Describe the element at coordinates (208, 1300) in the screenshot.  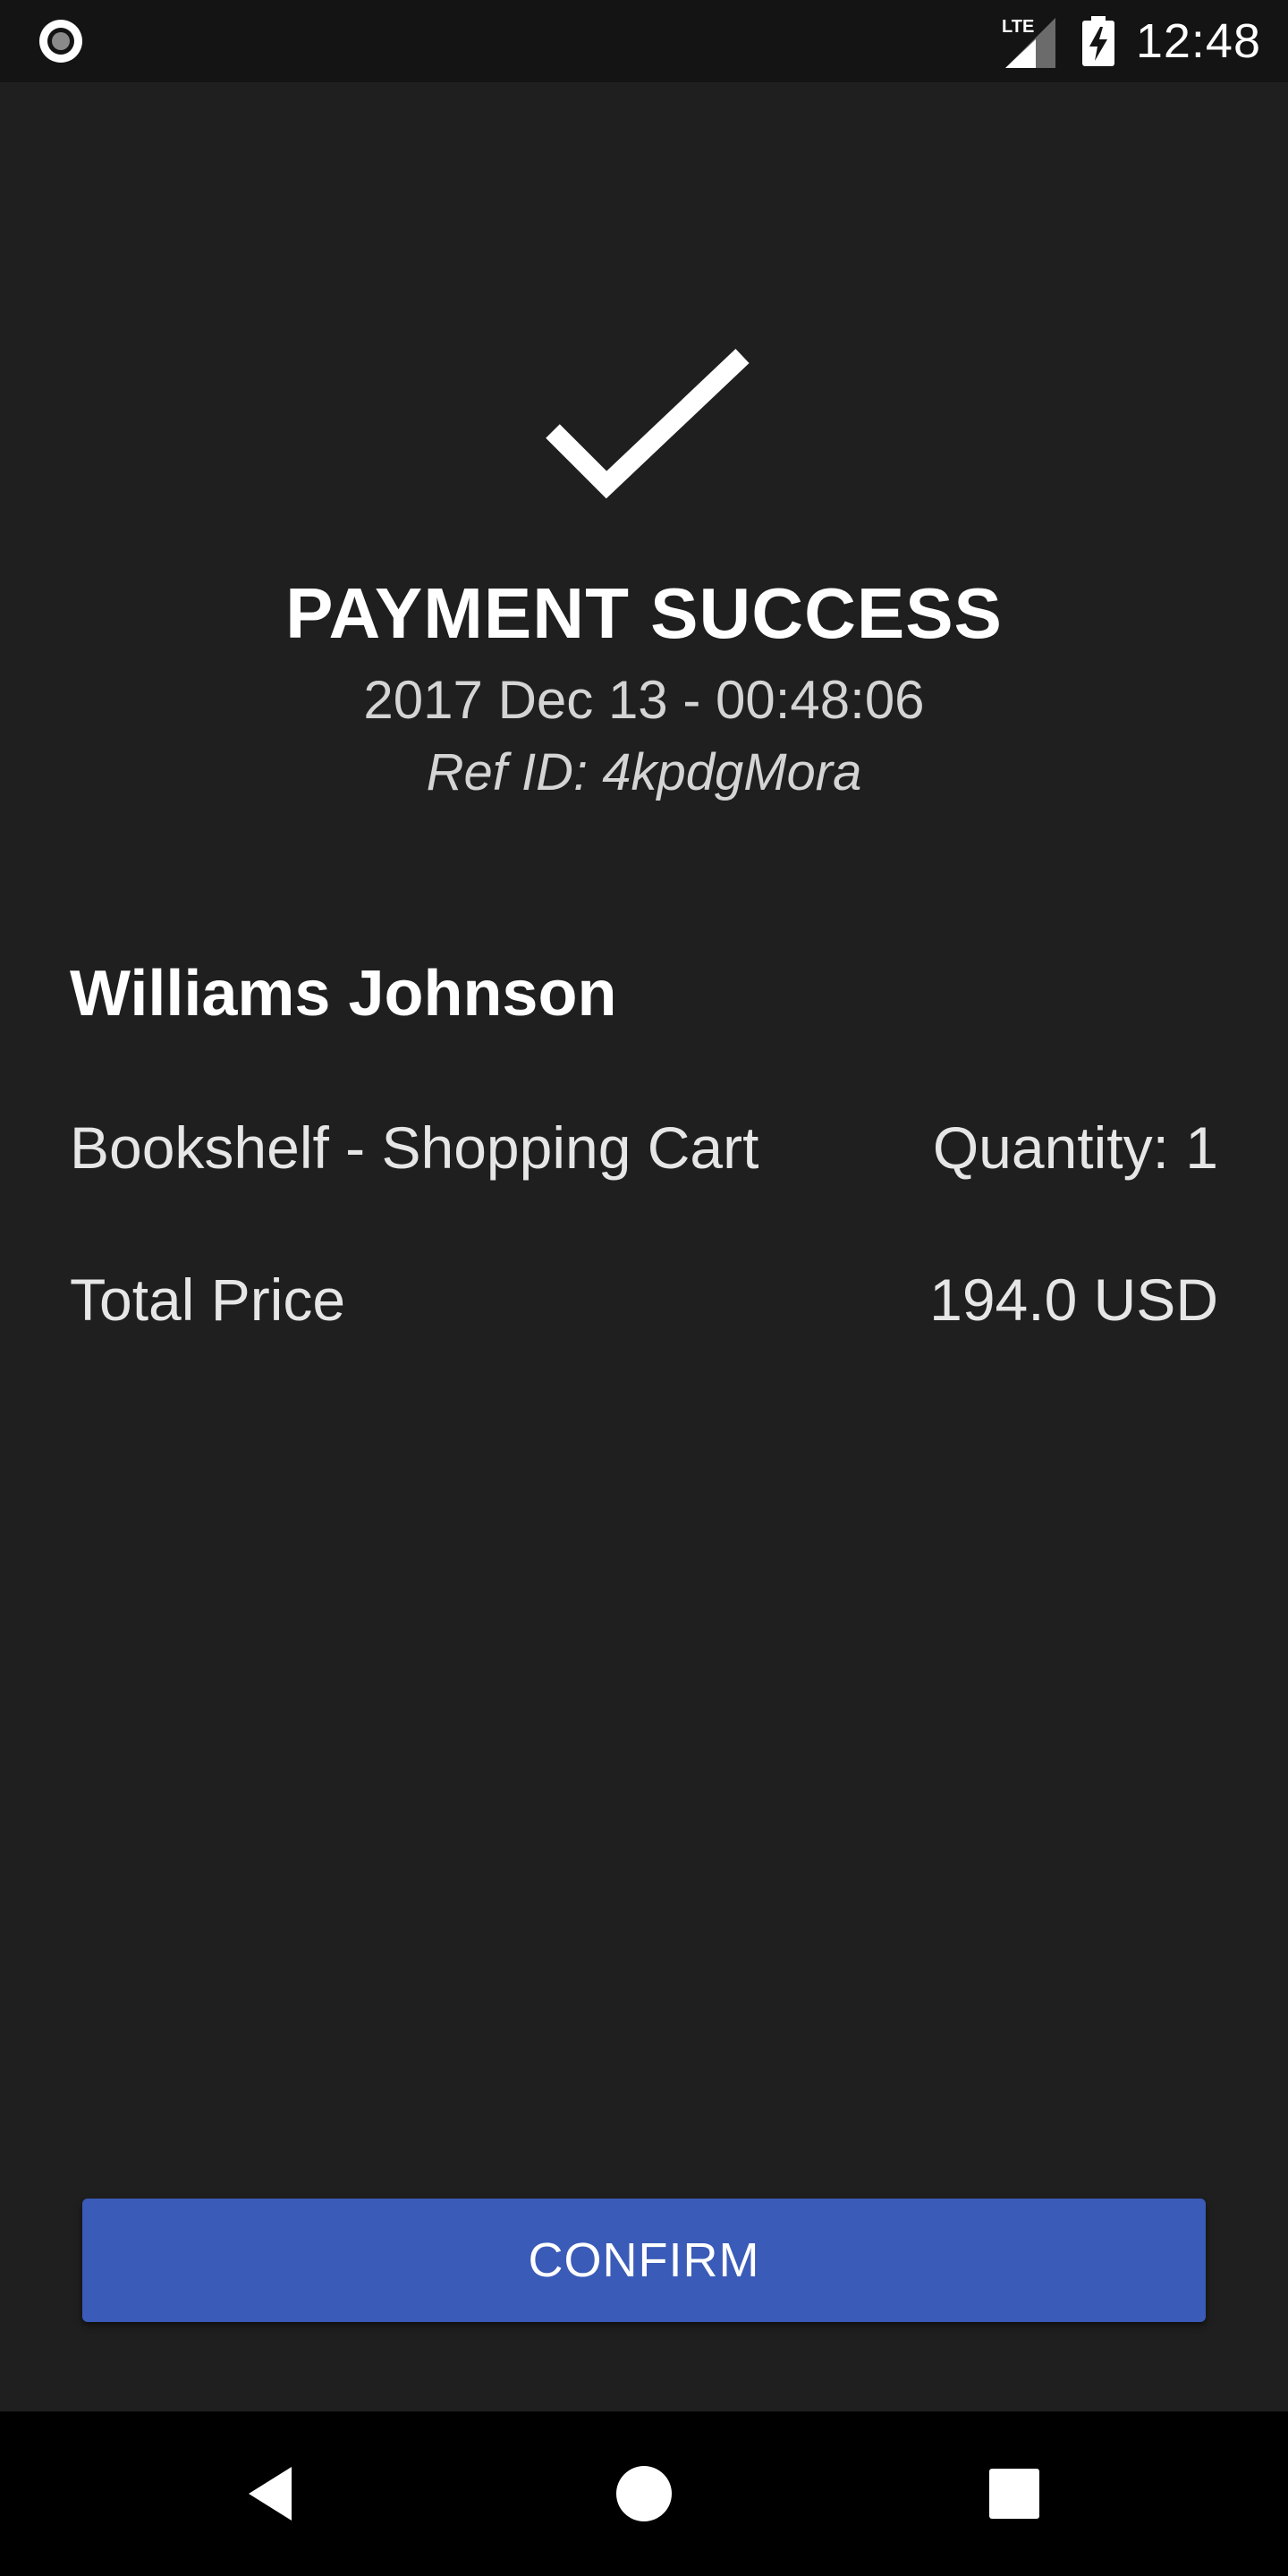
I see `total-price-label: Total Price` at that location.